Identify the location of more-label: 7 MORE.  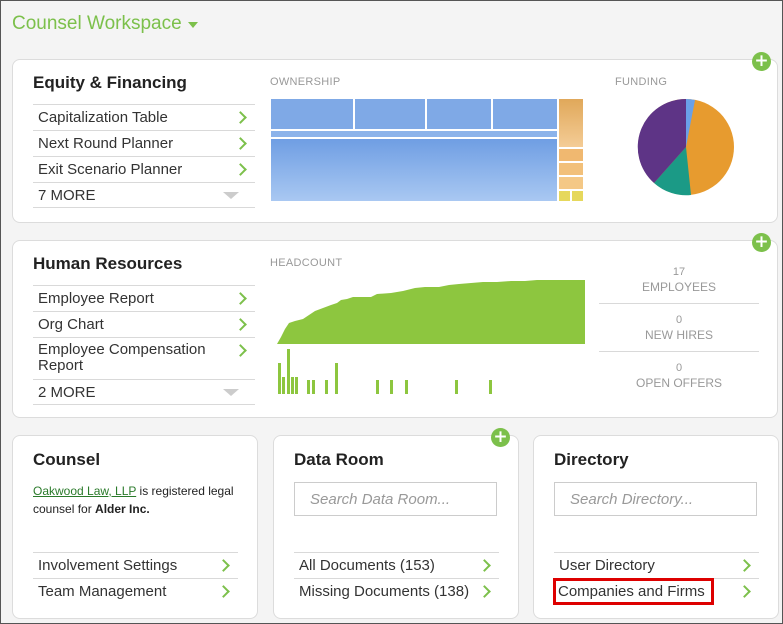
(67, 195).